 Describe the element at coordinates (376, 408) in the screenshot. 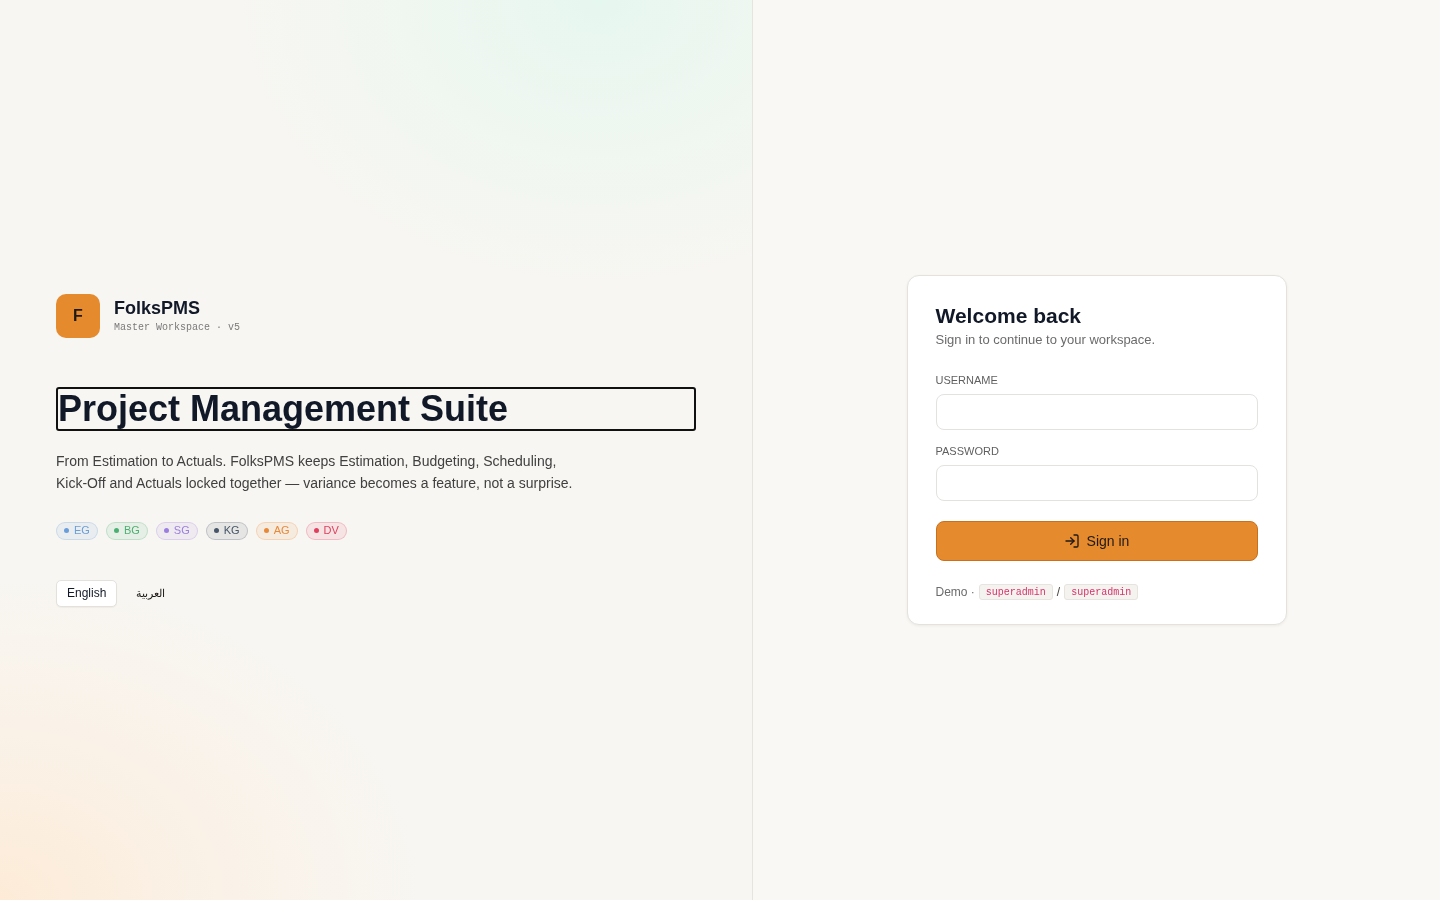

I see `page-heading: Project Management Suite` at that location.